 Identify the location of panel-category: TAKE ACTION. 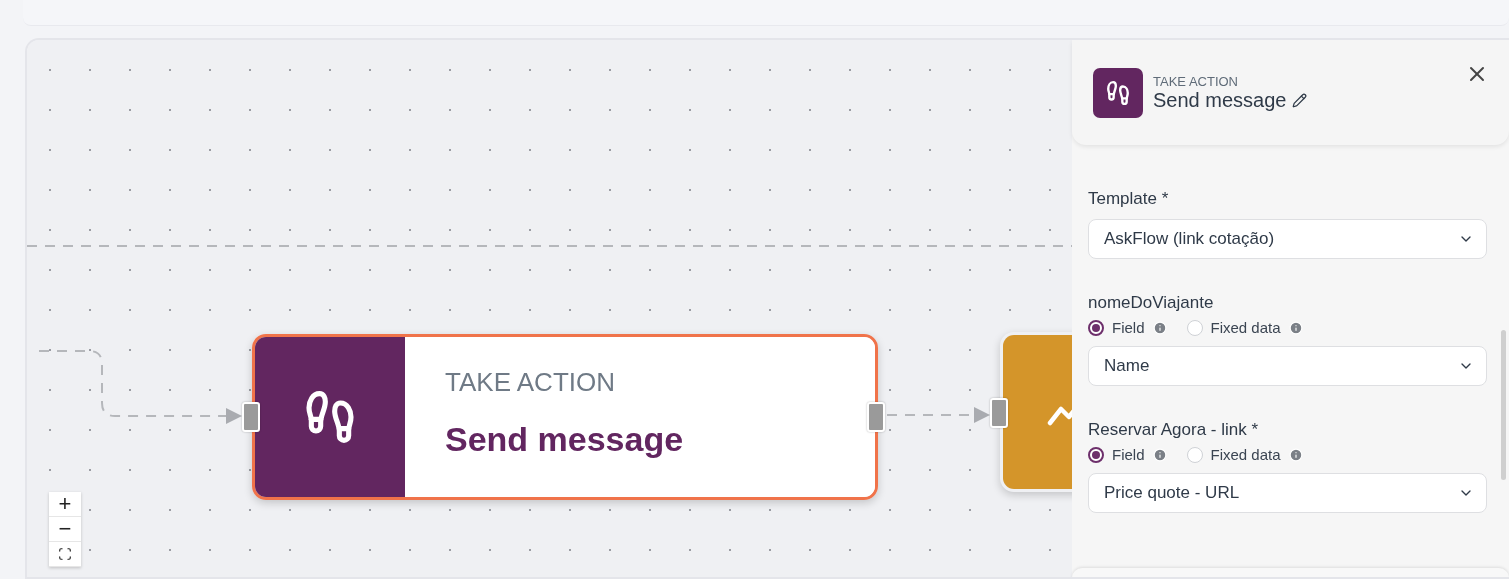
(1196, 81).